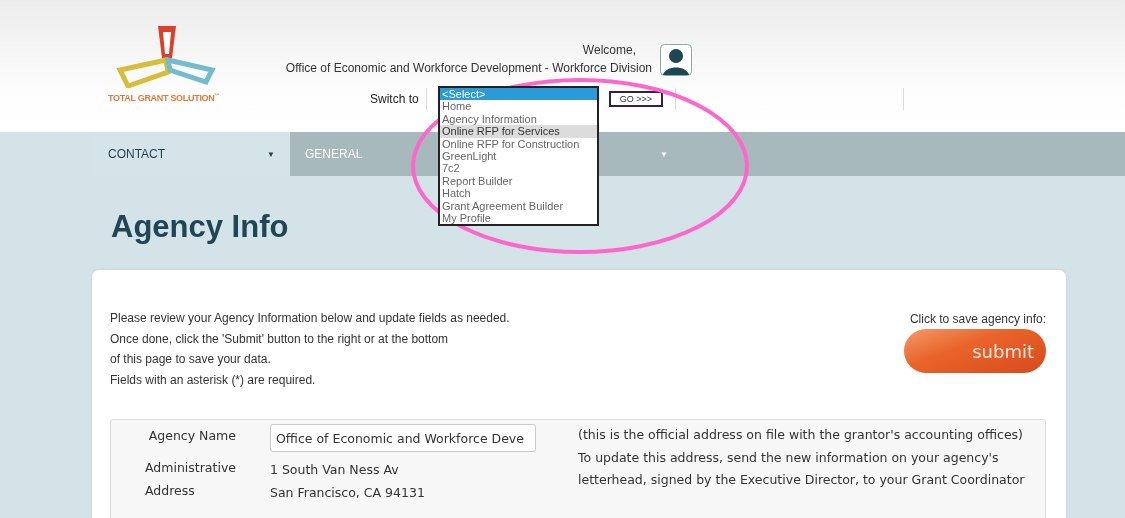  I want to click on dropdown-option: Online RFP for Construction, so click(518, 144).